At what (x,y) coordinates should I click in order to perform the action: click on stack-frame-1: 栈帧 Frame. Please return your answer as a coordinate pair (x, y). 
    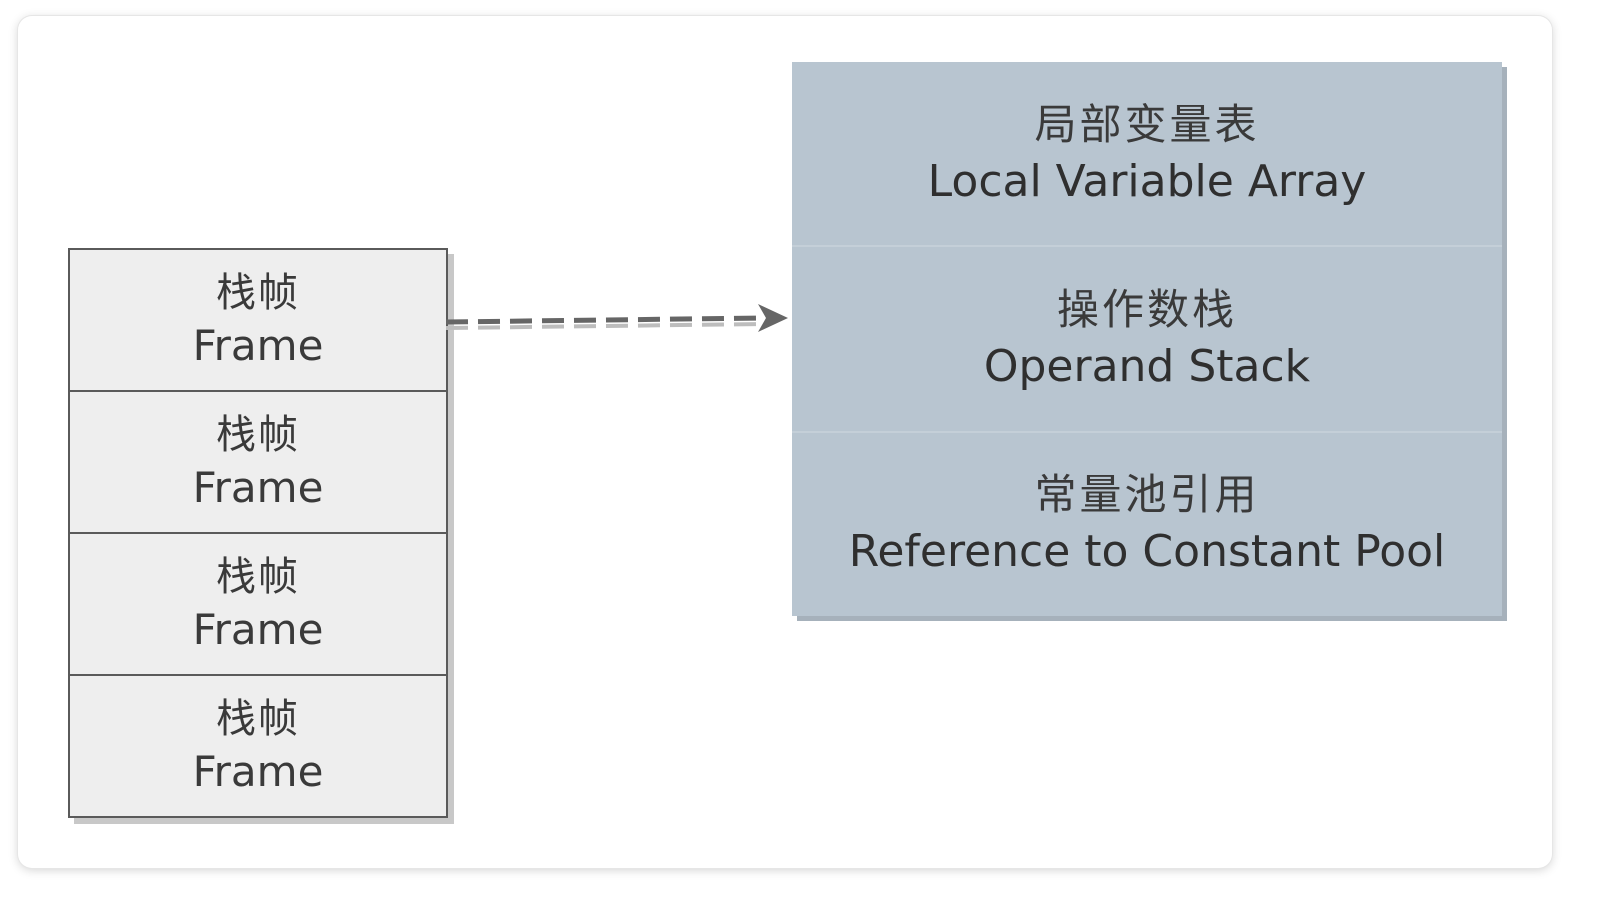
    Looking at the image, I should click on (258, 320).